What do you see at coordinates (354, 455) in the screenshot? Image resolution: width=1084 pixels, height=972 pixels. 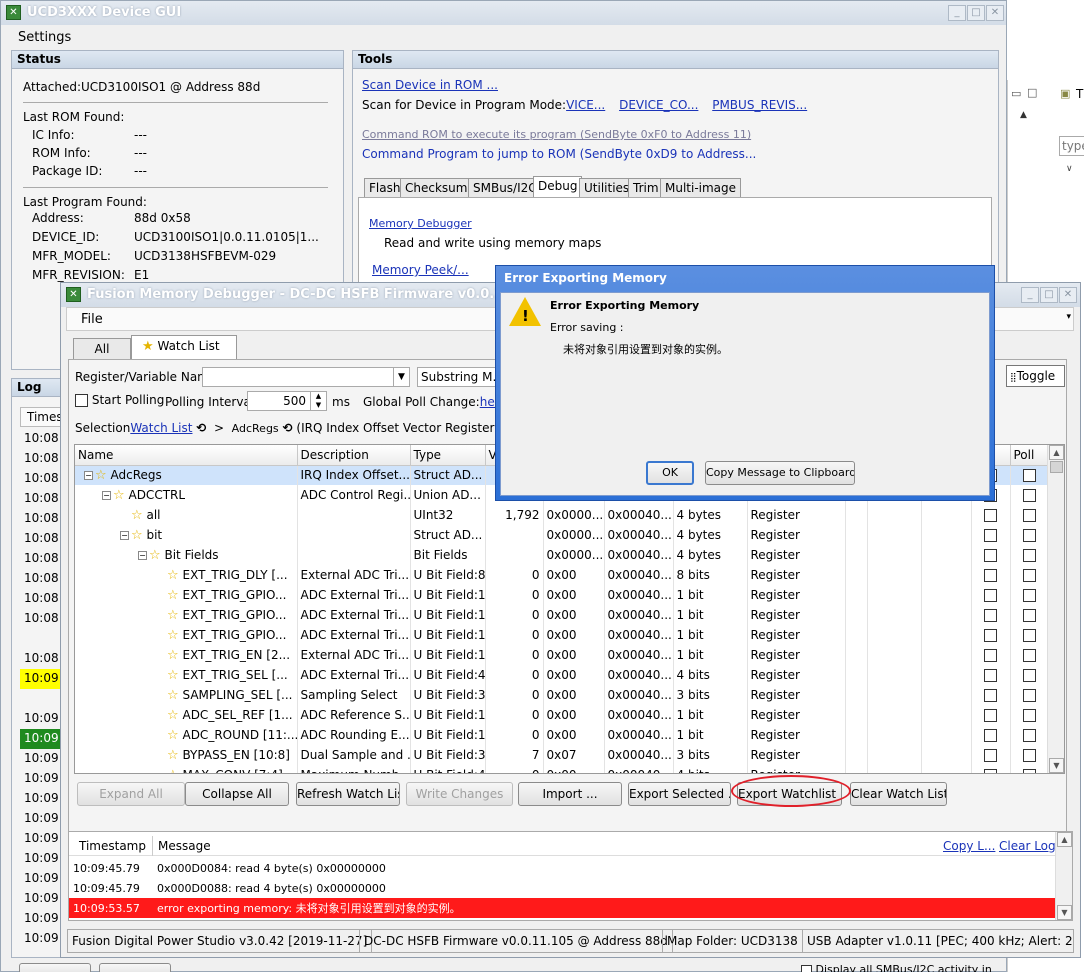 I see `column-header: Description` at bounding box center [354, 455].